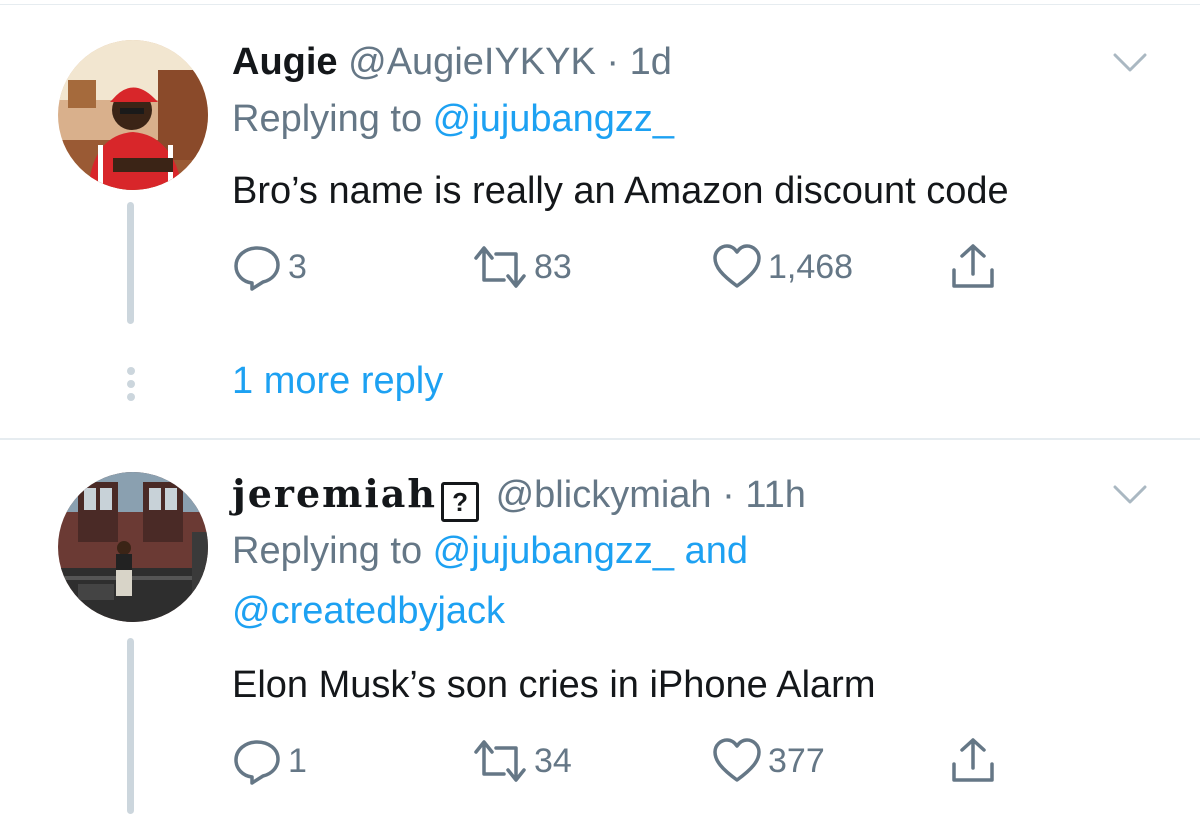 Image resolution: width=1200 pixels, height=814 pixels. I want to click on tweet-text: Elon Musk’s son cries in iPhone Alarm, so click(554, 685).